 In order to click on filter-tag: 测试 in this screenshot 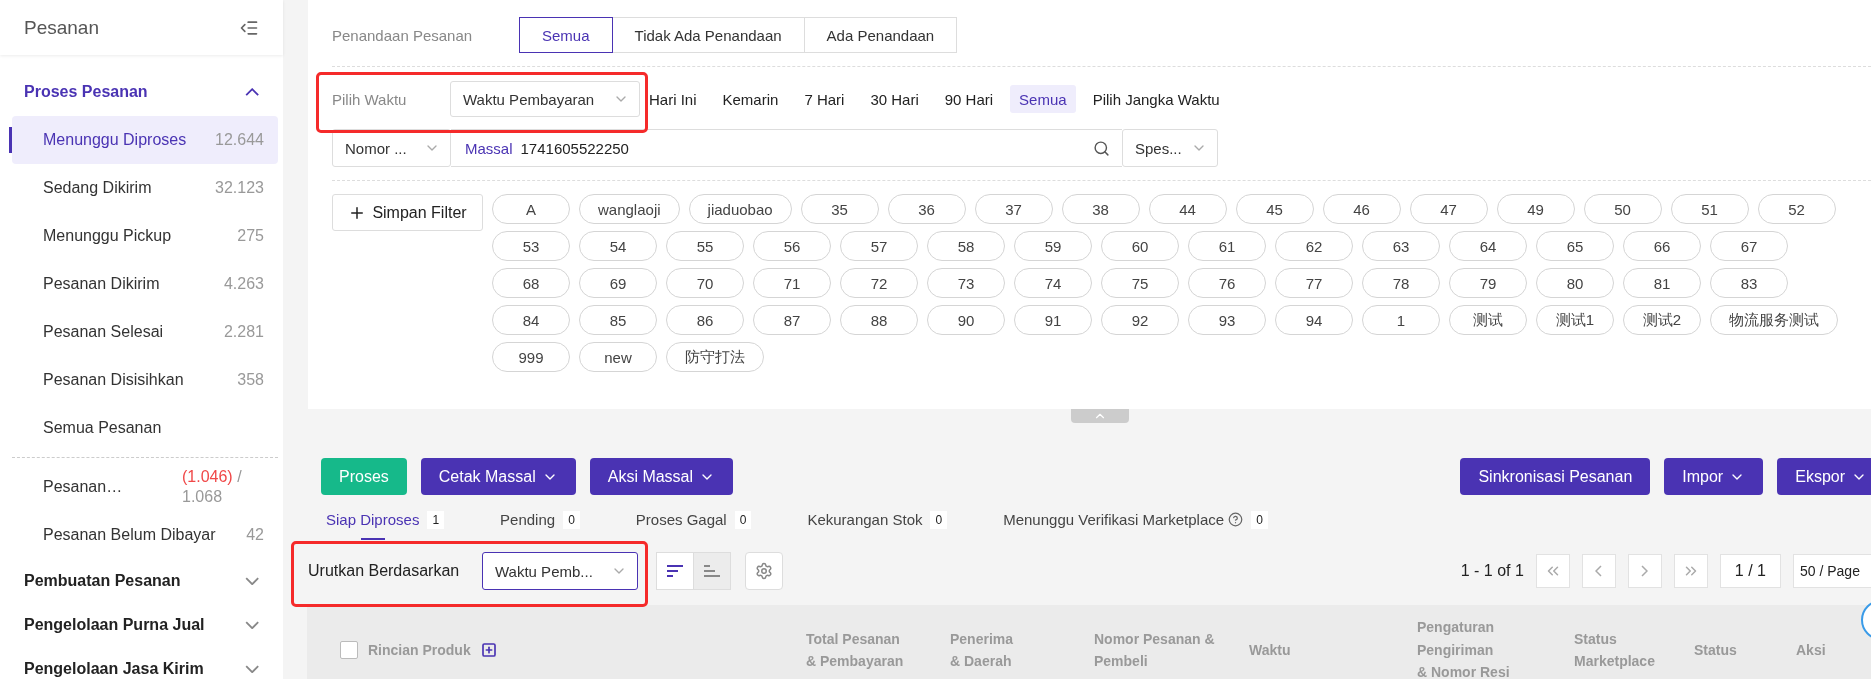, I will do `click(1488, 320)`.